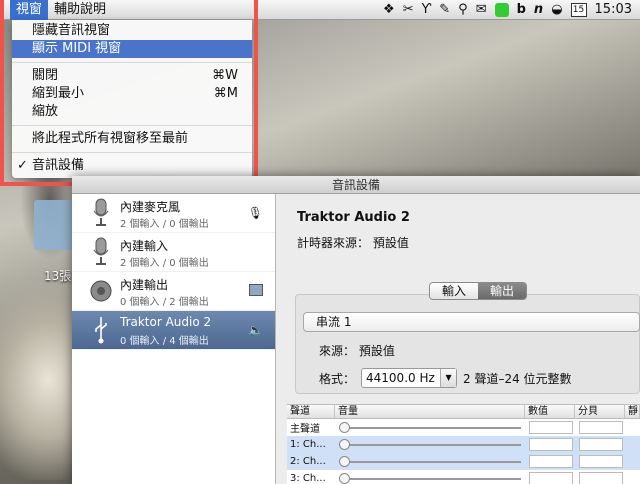 This screenshot has width=640, height=484. I want to click on b-icon: b, so click(521, 10).